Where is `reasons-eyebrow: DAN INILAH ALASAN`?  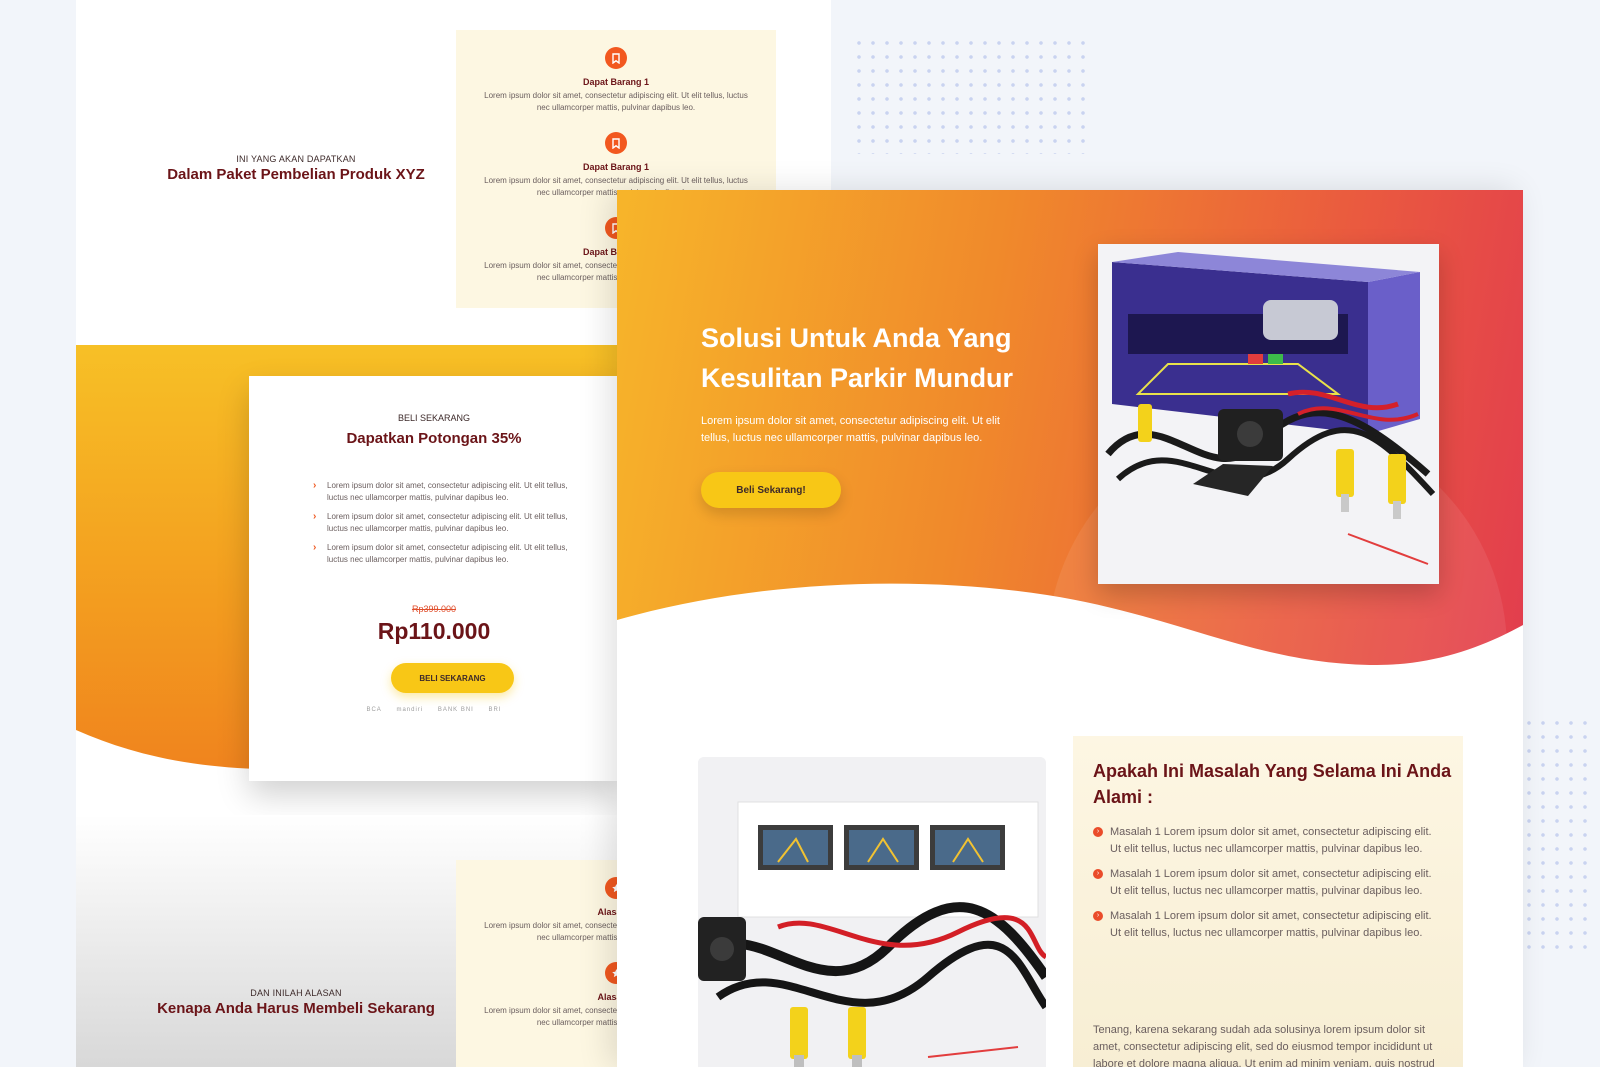
reasons-eyebrow: DAN INILAH ALASAN is located at coordinates (296, 993).